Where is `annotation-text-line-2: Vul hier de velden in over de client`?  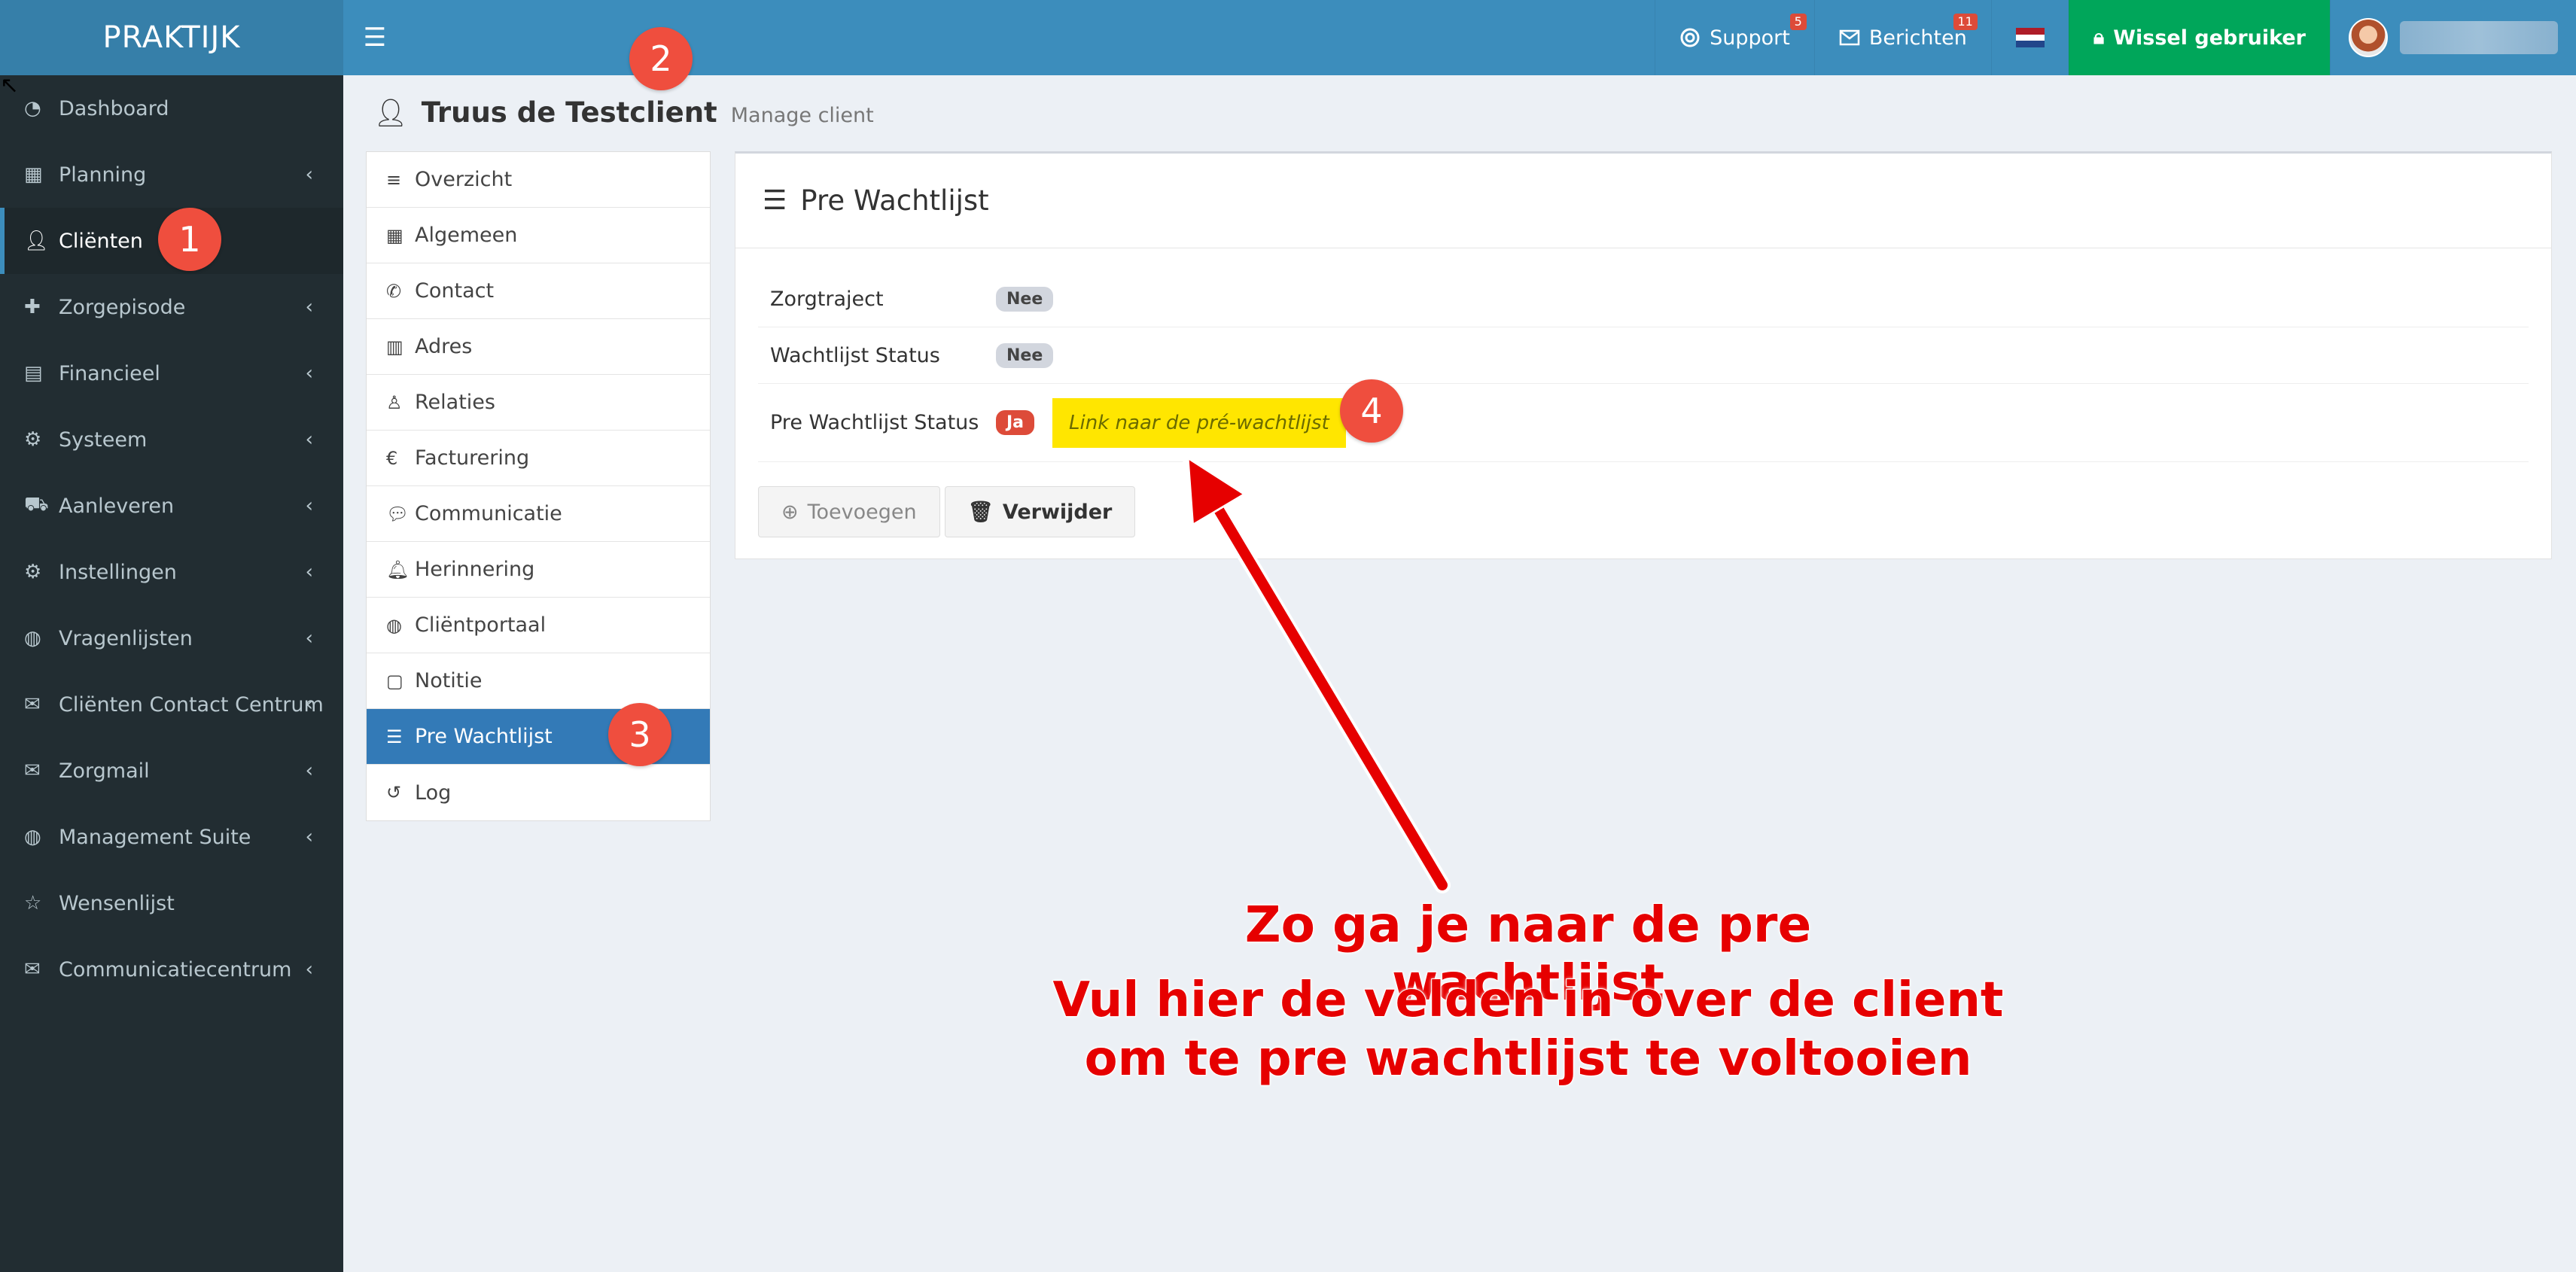
annotation-text-line-2: Vul hier de velden in over de client is located at coordinates (1528, 1001).